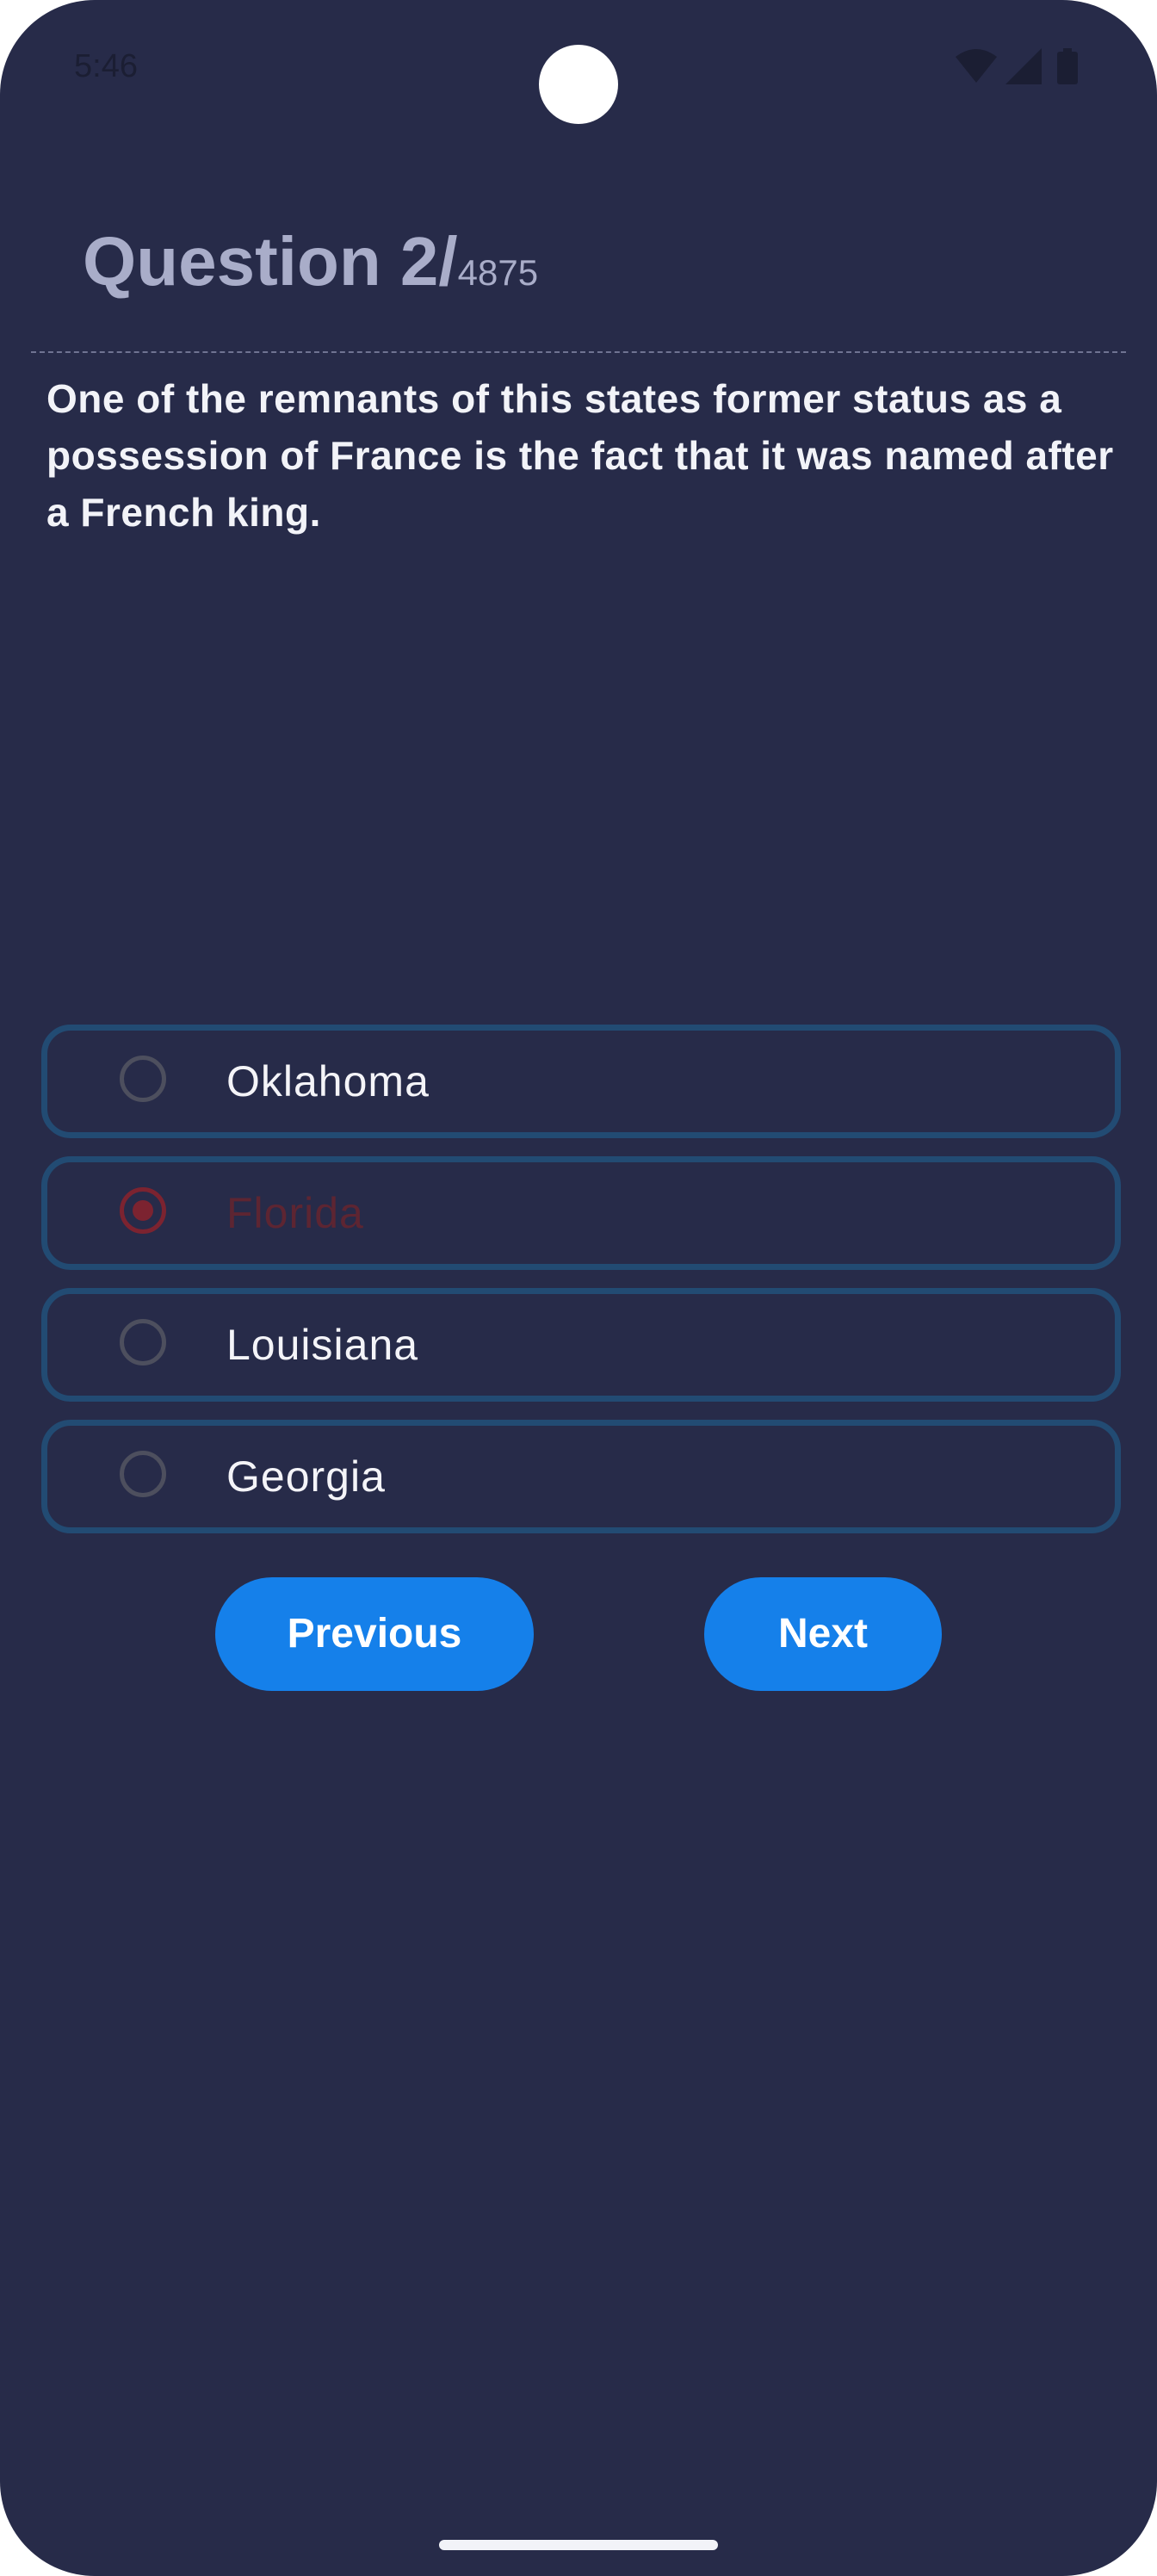 This screenshot has height=2576, width=1157. Describe the element at coordinates (581, 1213) in the screenshot. I see `option-florida: Florida` at that location.